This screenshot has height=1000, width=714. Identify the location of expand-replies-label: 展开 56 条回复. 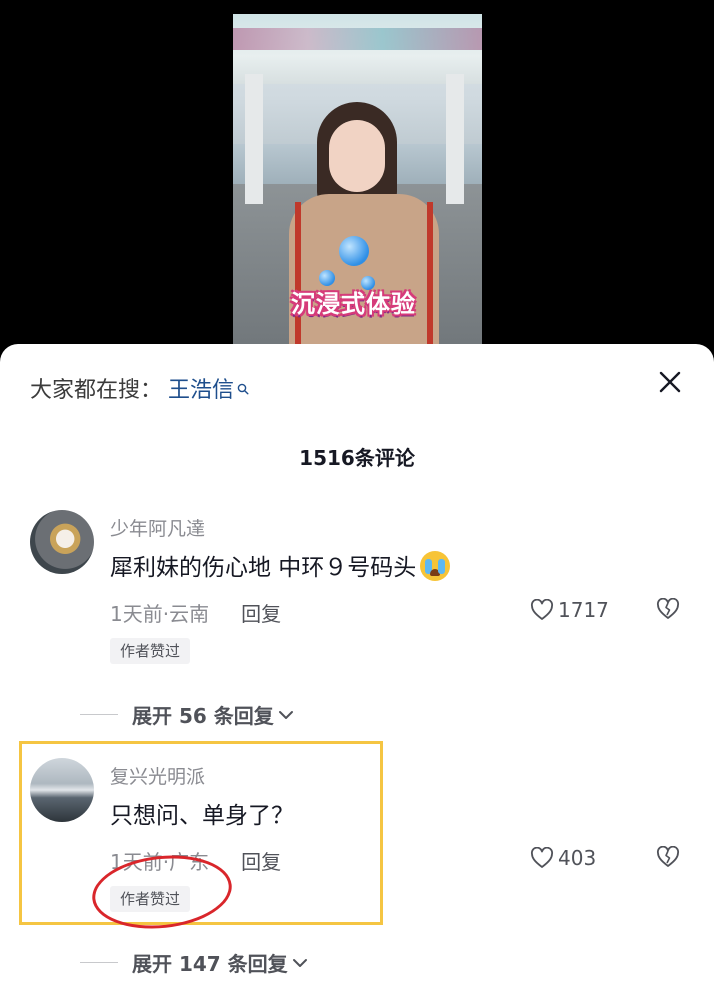
(203, 716).